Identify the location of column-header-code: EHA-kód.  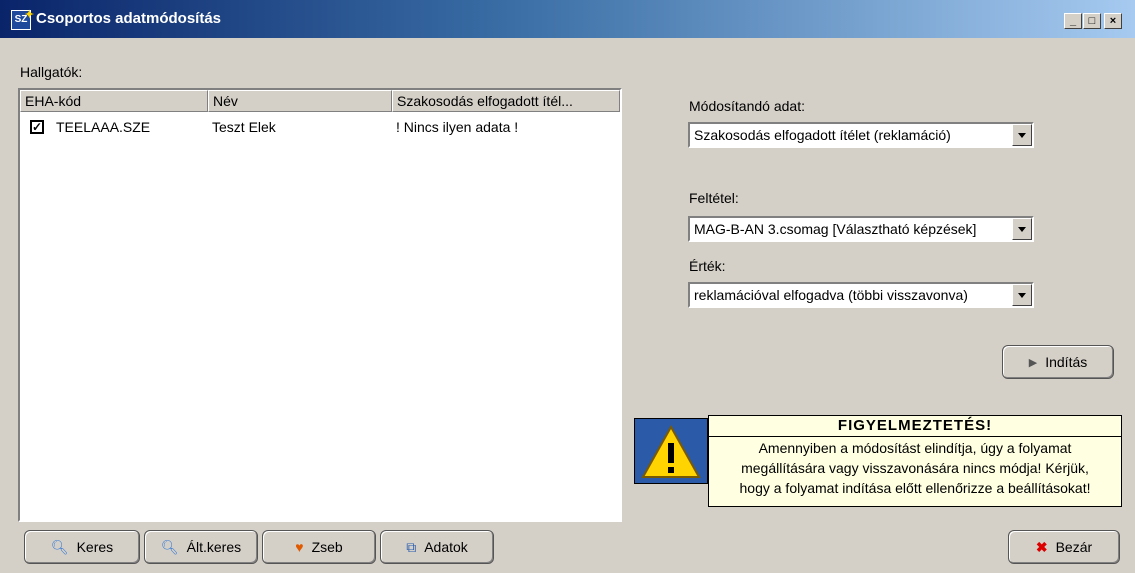
(114, 101).